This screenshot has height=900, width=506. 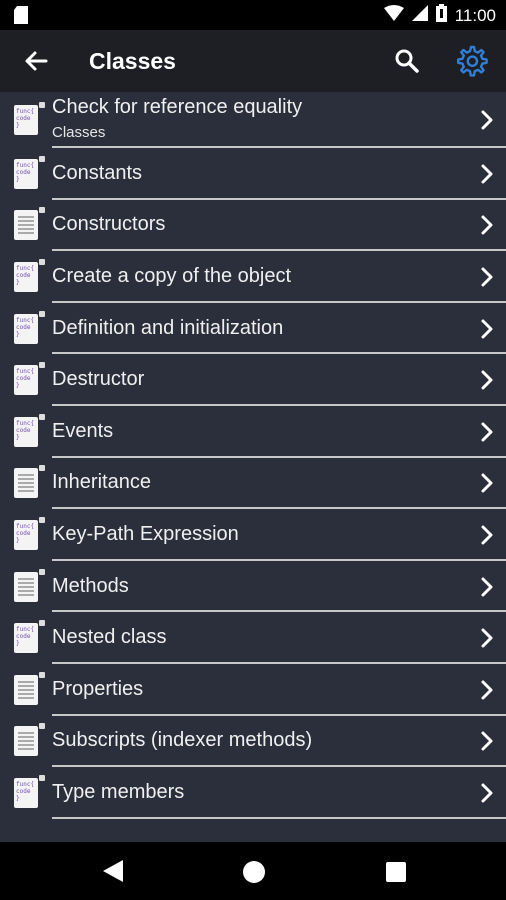 What do you see at coordinates (98, 379) in the screenshot?
I see `list-item-label: Destructor` at bounding box center [98, 379].